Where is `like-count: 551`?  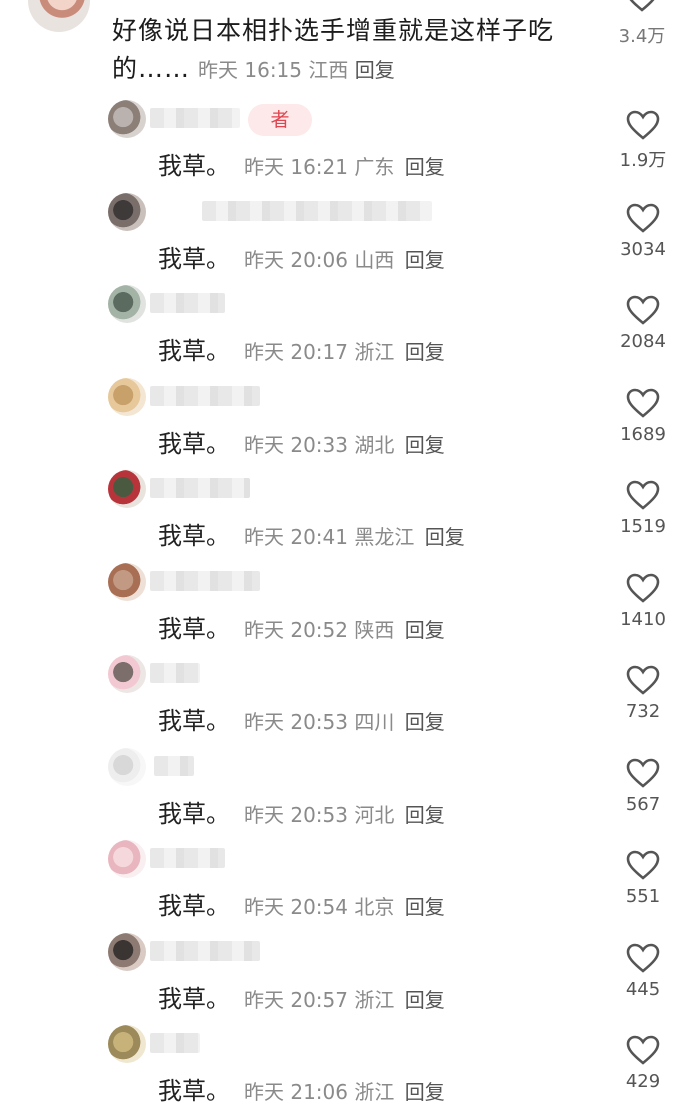
like-count: 551 is located at coordinates (643, 896).